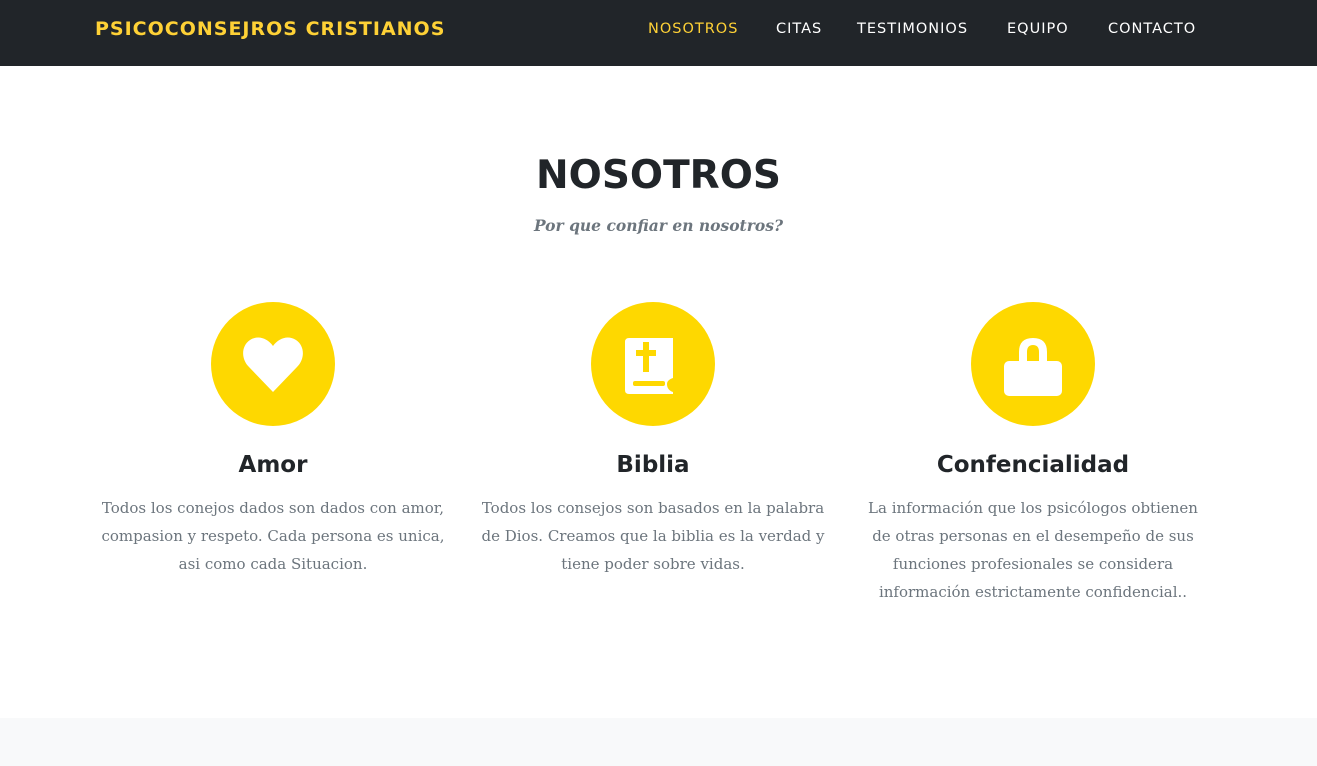 This screenshot has width=1317, height=766. What do you see at coordinates (912, 29) in the screenshot?
I see `nav-item-testimonios: TESTIMONIOS` at bounding box center [912, 29].